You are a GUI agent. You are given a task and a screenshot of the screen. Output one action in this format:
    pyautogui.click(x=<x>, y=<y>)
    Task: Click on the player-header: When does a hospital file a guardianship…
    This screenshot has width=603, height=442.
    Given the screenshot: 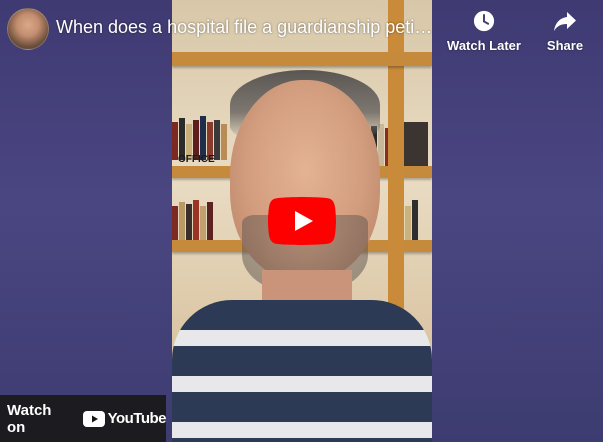 What is the action you would take?
    pyautogui.click(x=301, y=28)
    